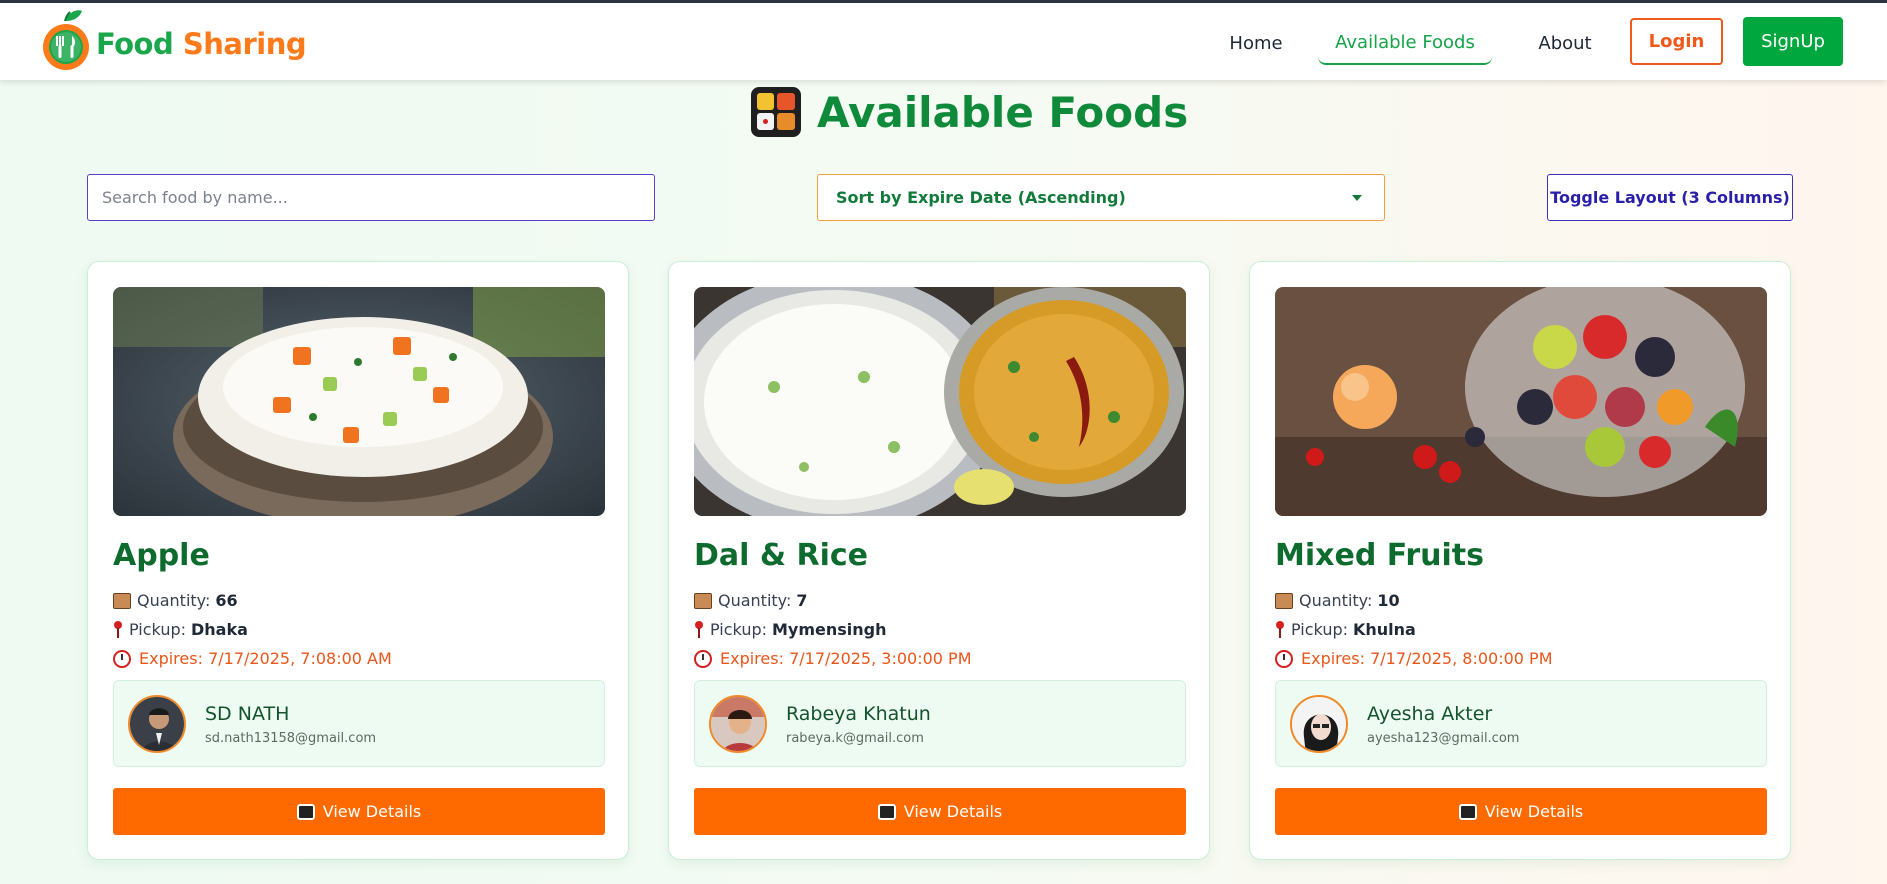 The image size is (1887, 884). I want to click on expires-text: Expires: 7/17/2025, 8:00:00 PM, so click(1427, 658).